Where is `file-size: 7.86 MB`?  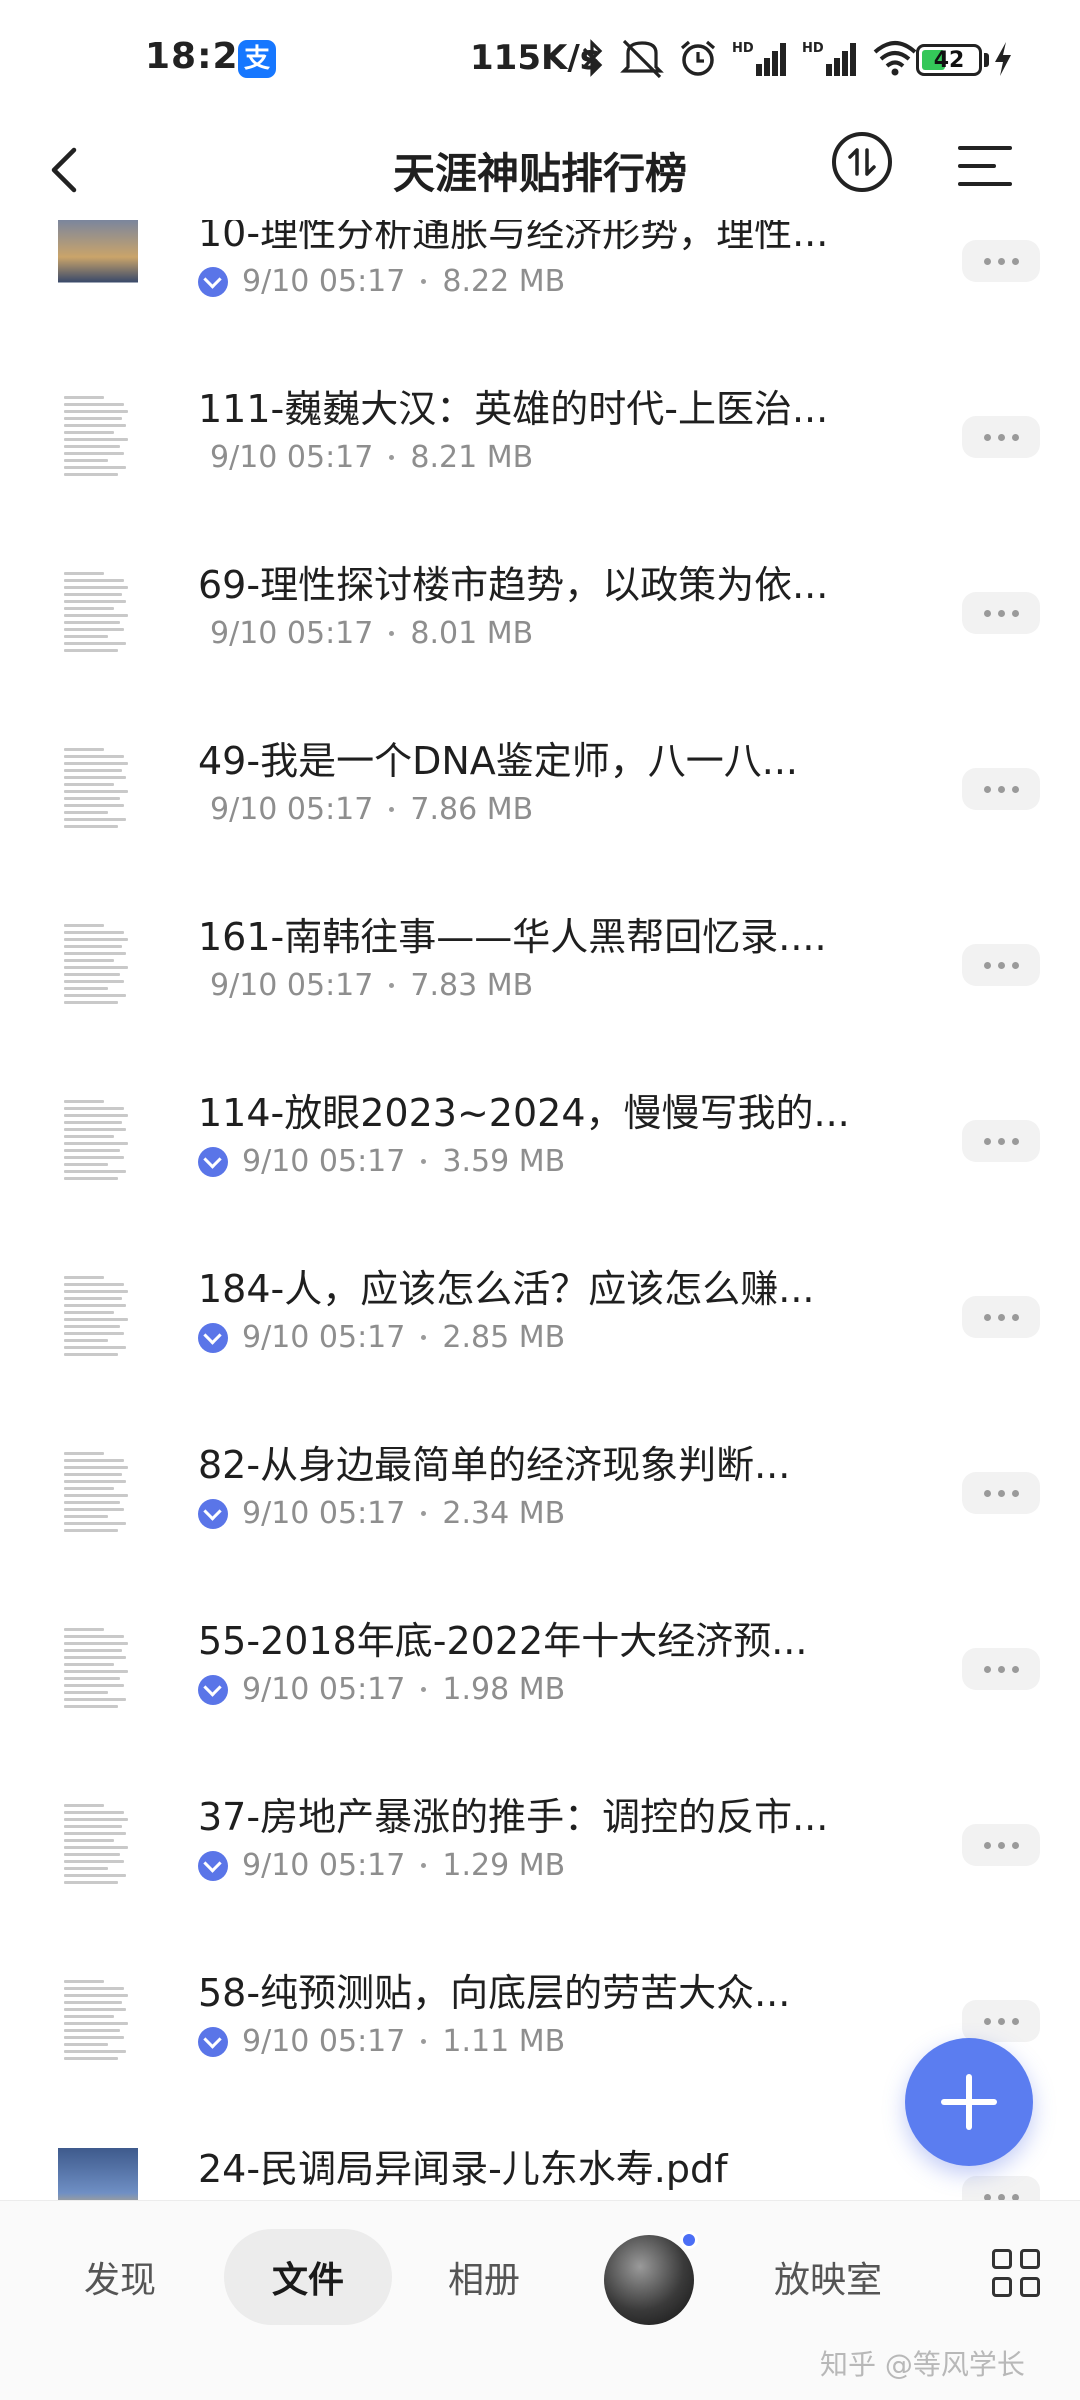 file-size: 7.86 MB is located at coordinates (472, 809).